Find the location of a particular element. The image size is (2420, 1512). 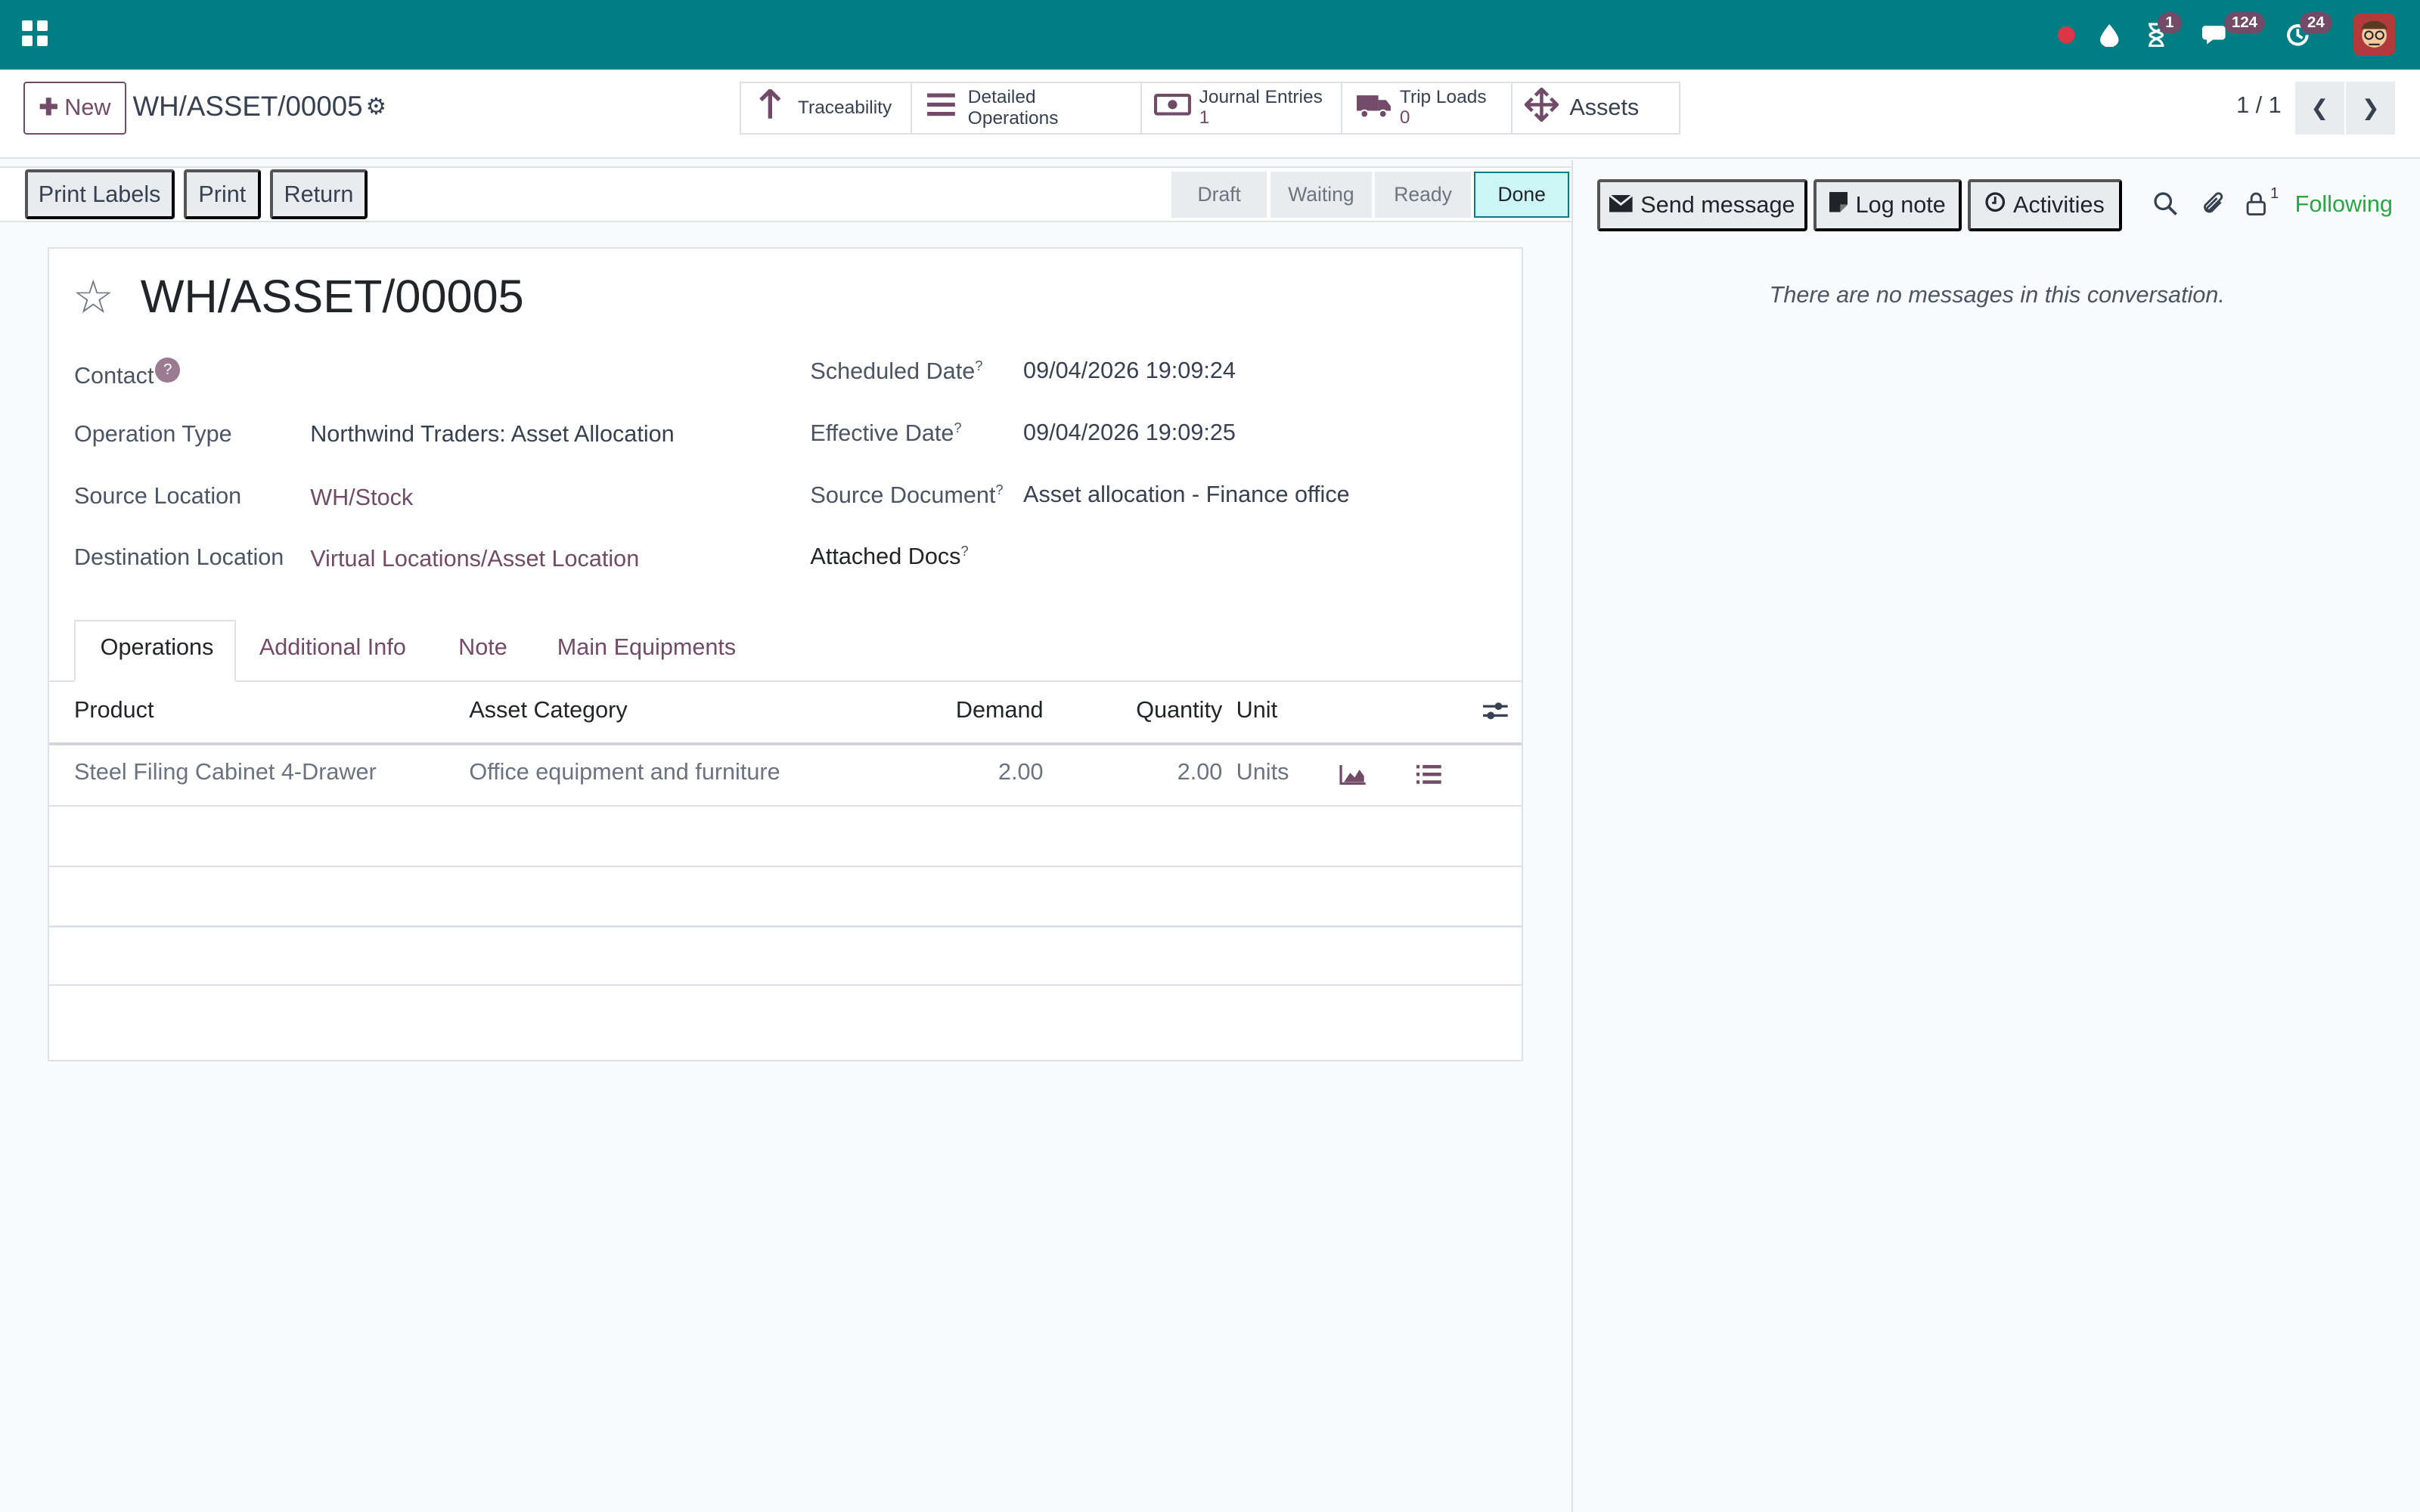

envelope-icon is located at coordinates (1622, 205).